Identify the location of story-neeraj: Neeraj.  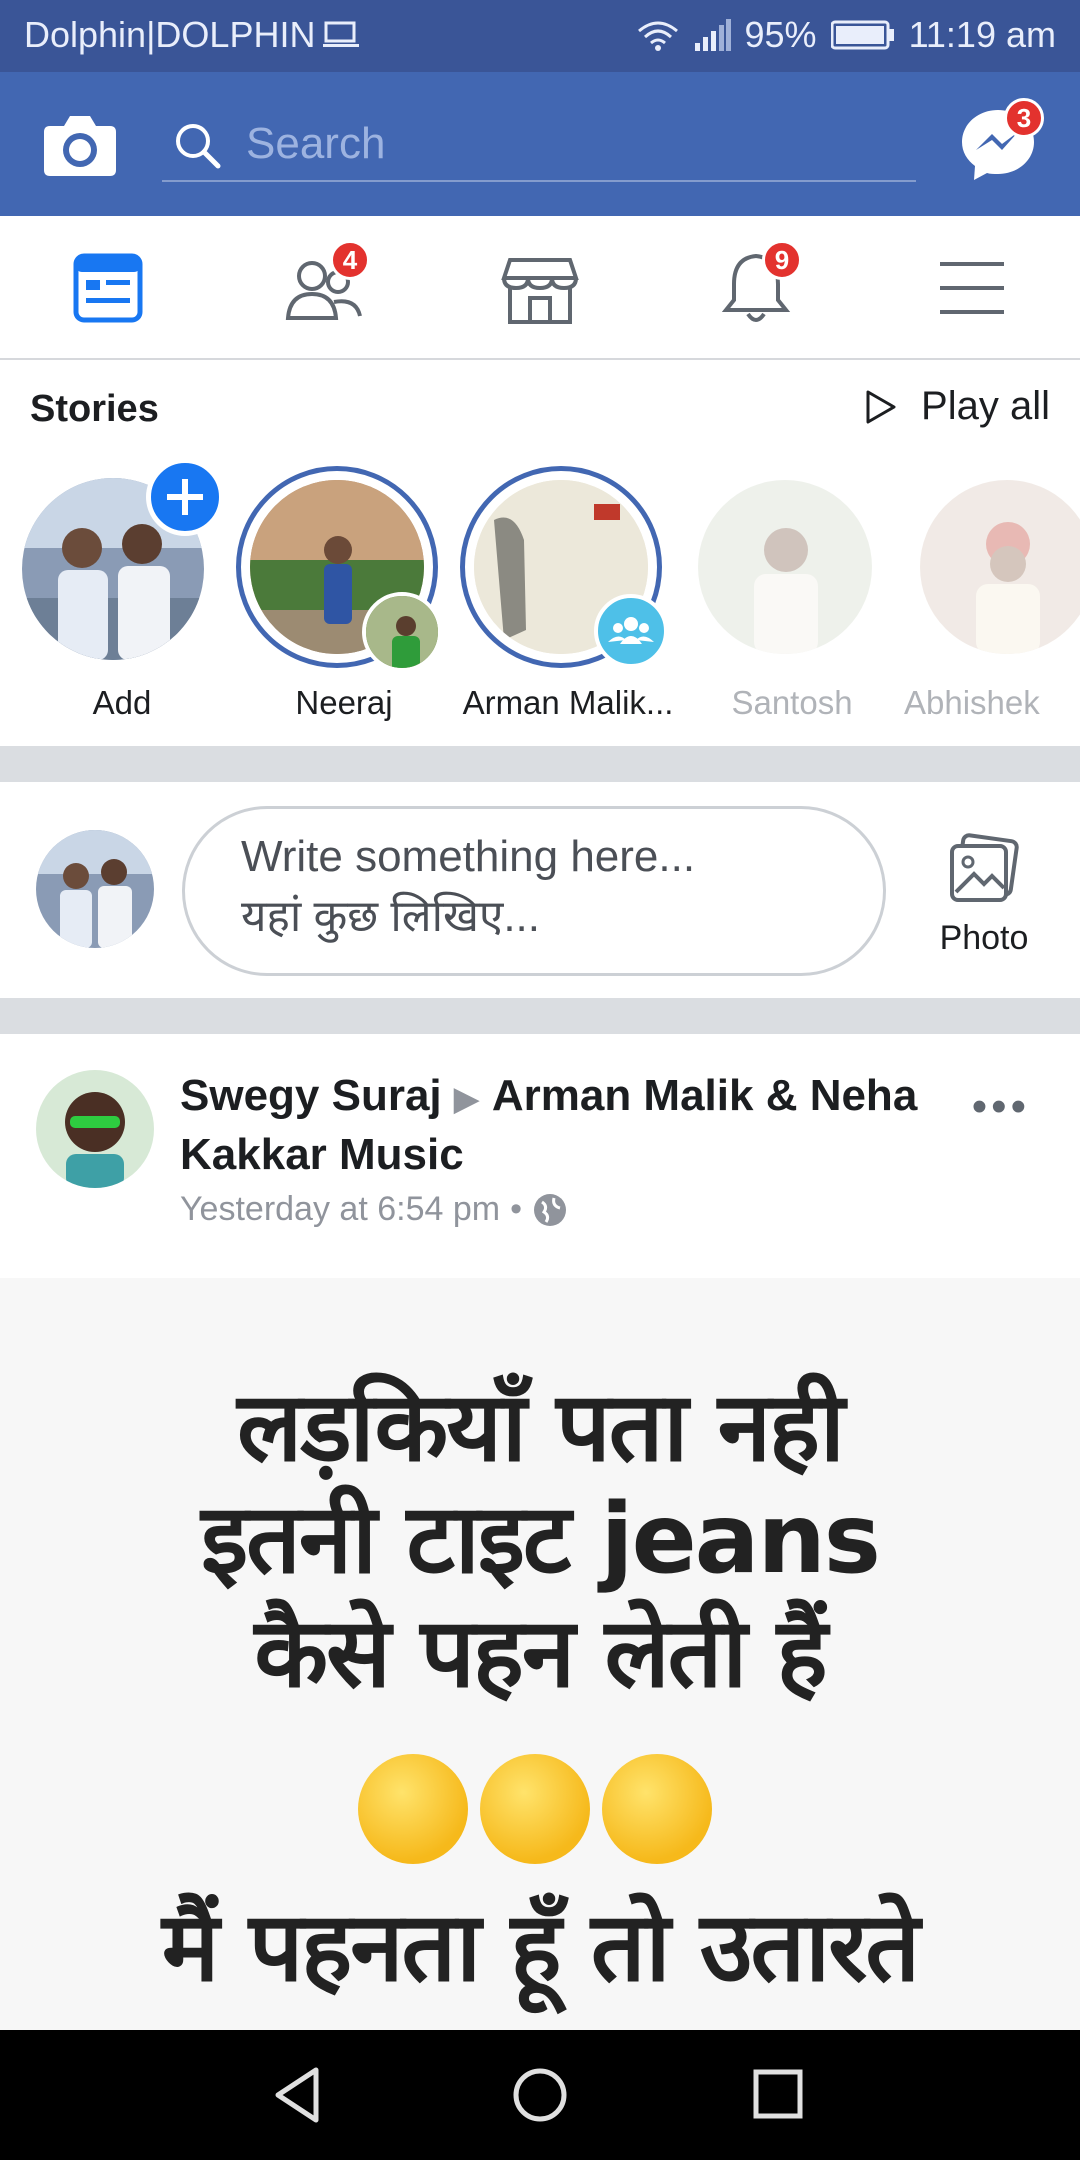
(338, 592).